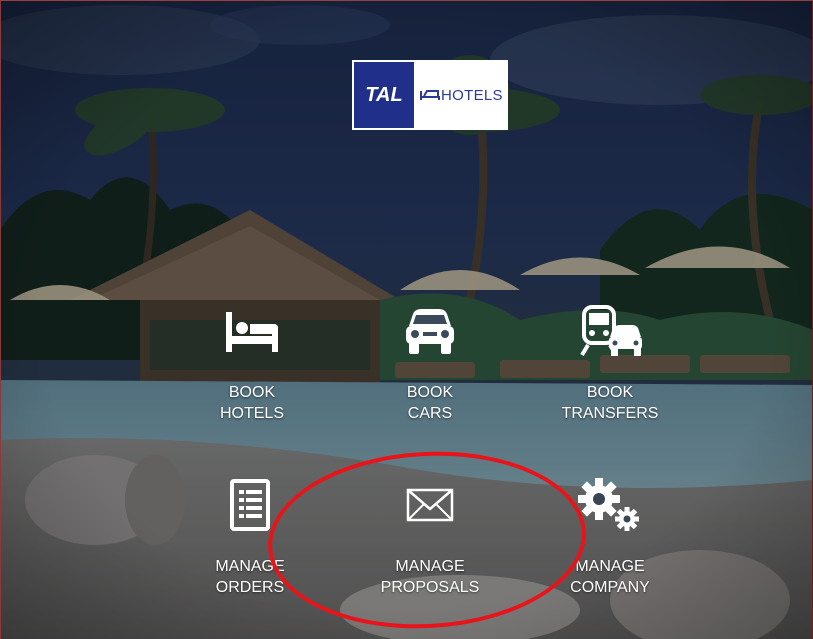 The height and width of the screenshot is (639, 813). Describe the element at coordinates (252, 392) in the screenshot. I see `book-hotels-line1: BOOK` at that location.